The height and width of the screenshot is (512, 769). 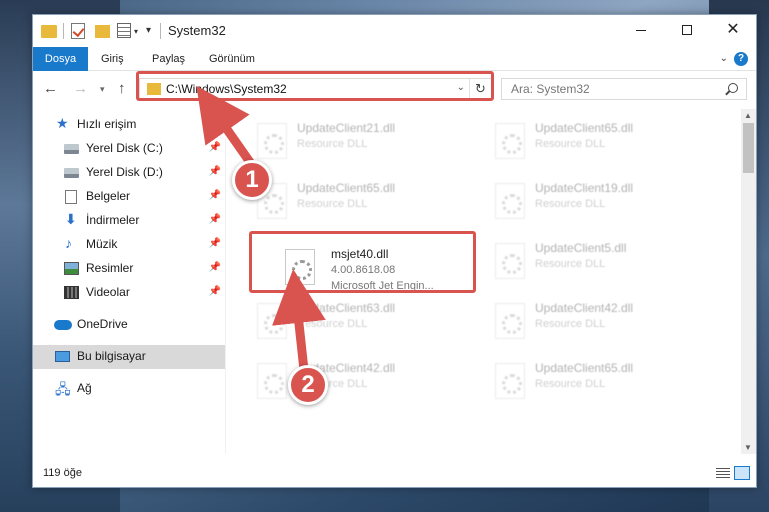 I want to click on drive-icon, so click(x=71, y=149).